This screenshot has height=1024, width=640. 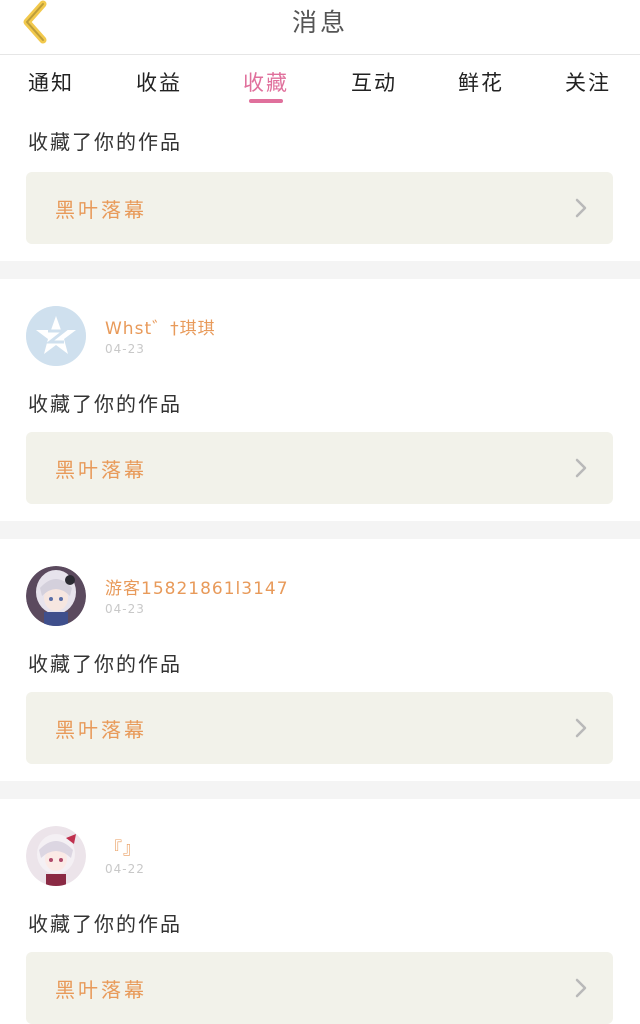 What do you see at coordinates (266, 101) in the screenshot?
I see `active-tab-indicator` at bounding box center [266, 101].